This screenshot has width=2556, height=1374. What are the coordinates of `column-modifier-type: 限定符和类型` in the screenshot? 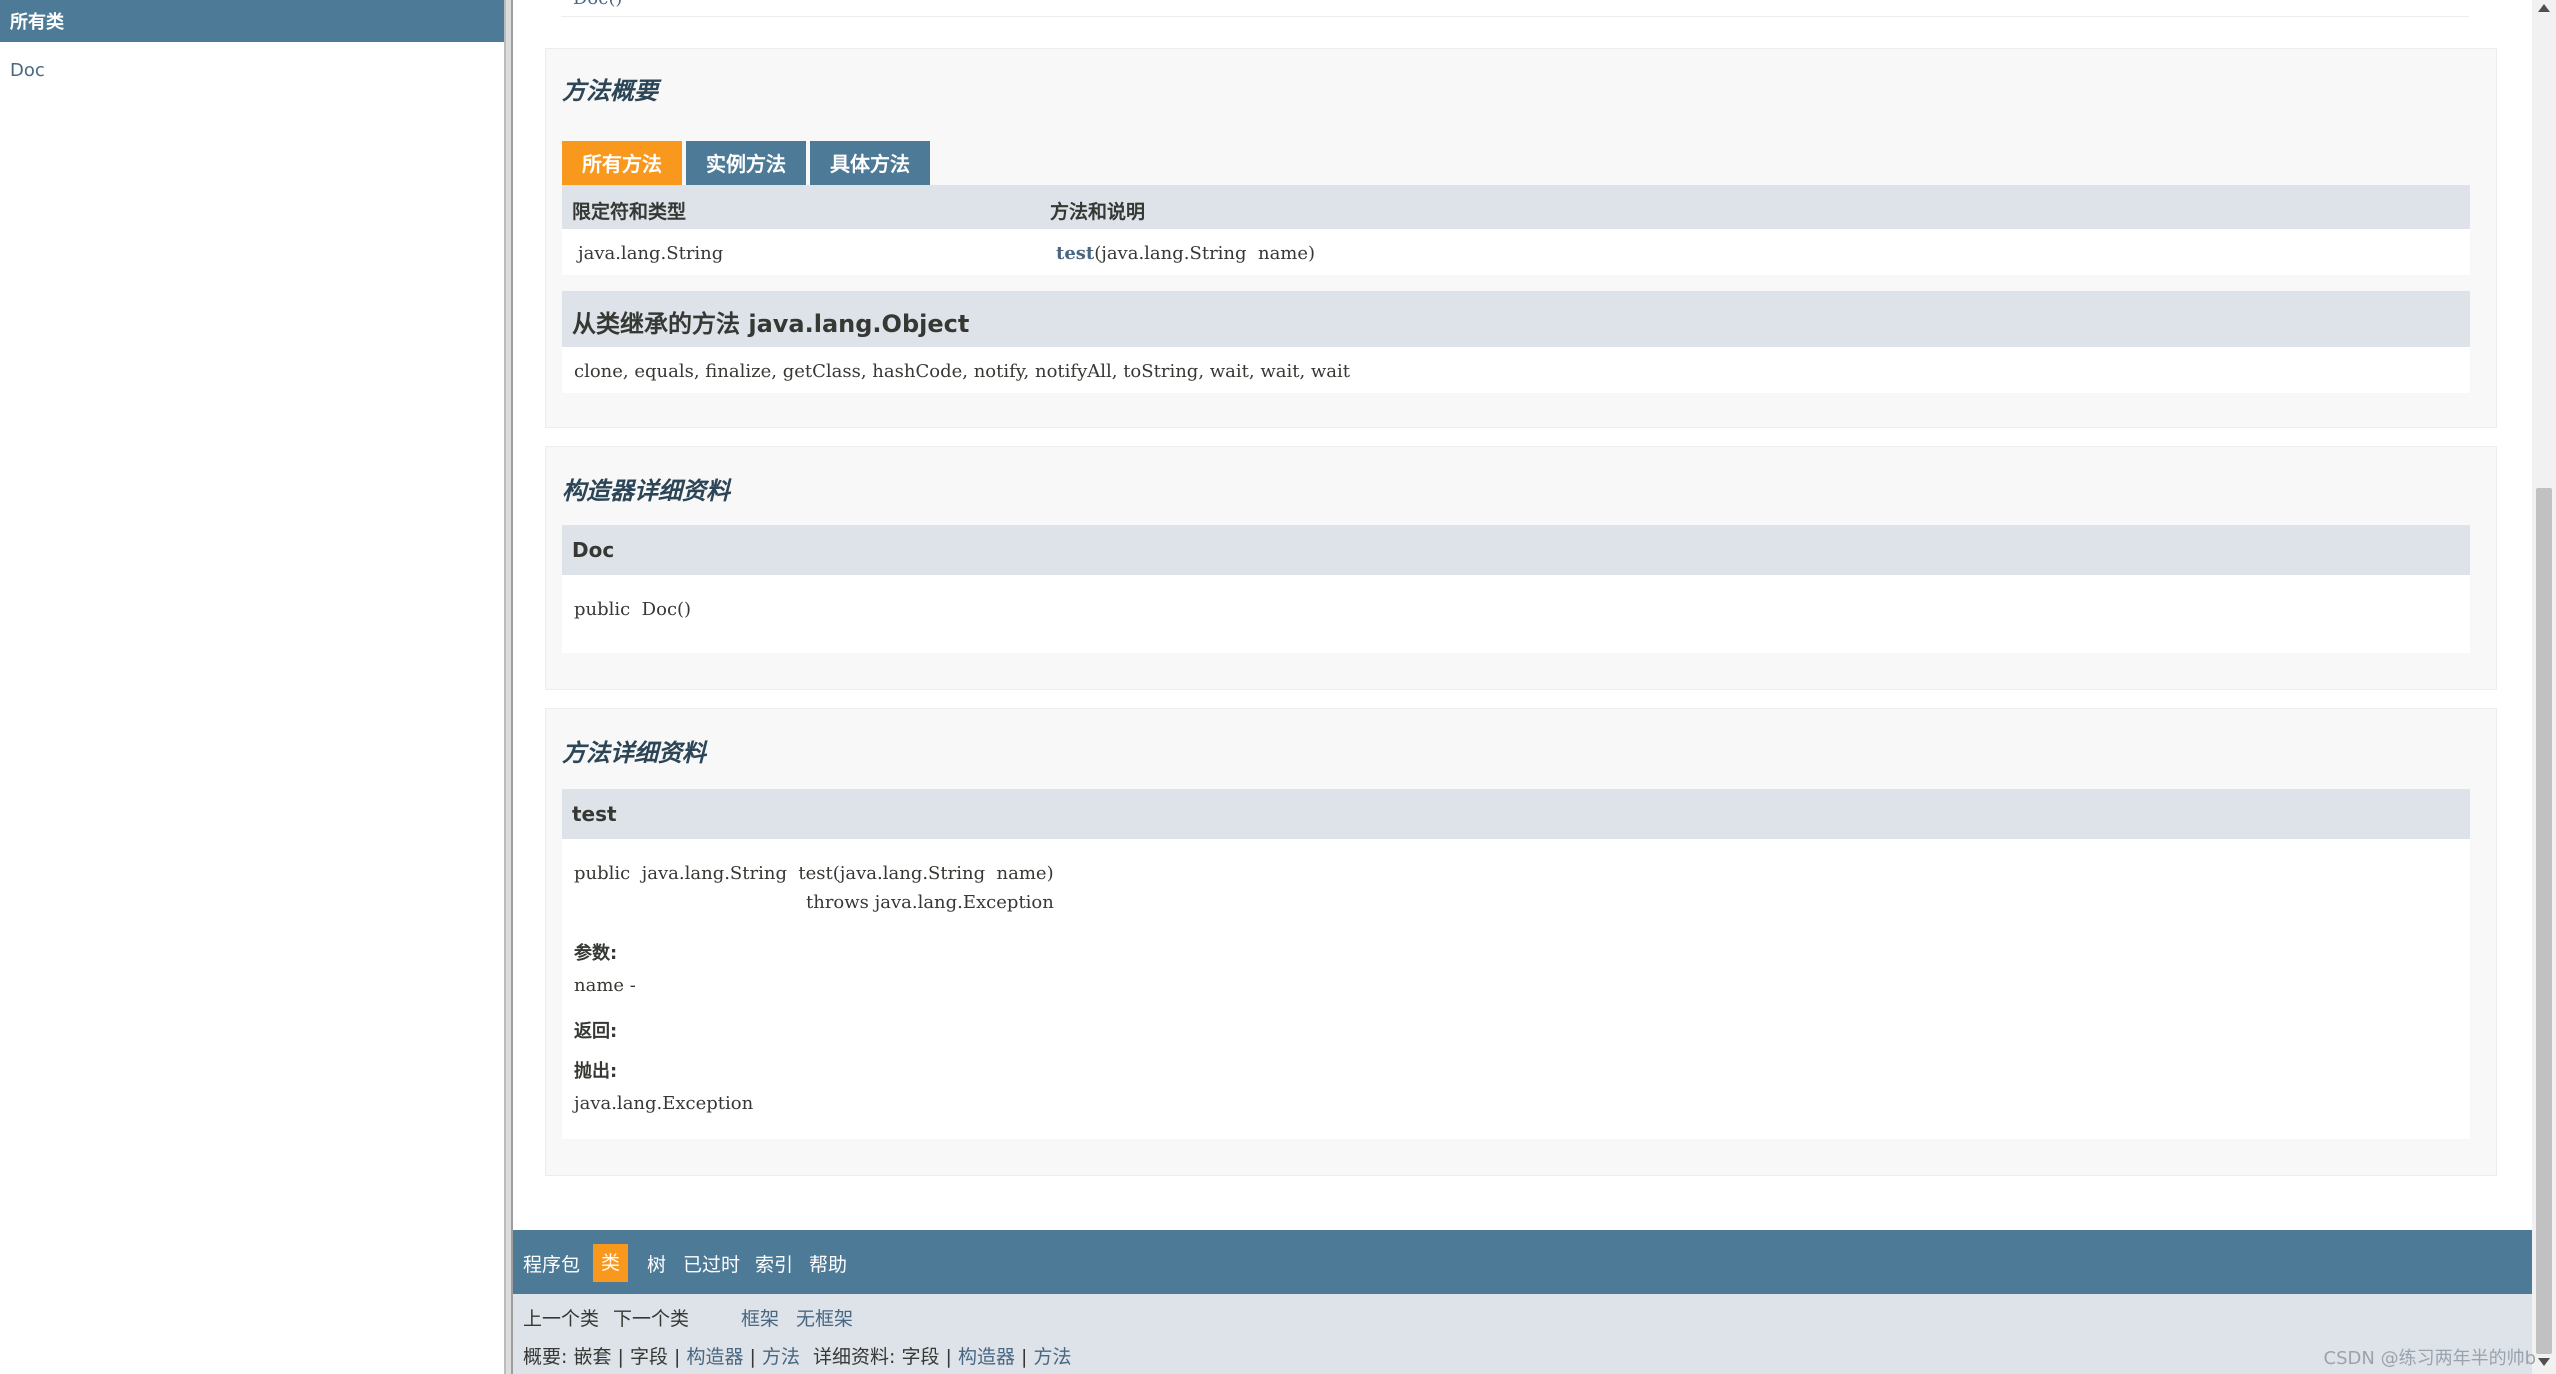 It's located at (629, 212).